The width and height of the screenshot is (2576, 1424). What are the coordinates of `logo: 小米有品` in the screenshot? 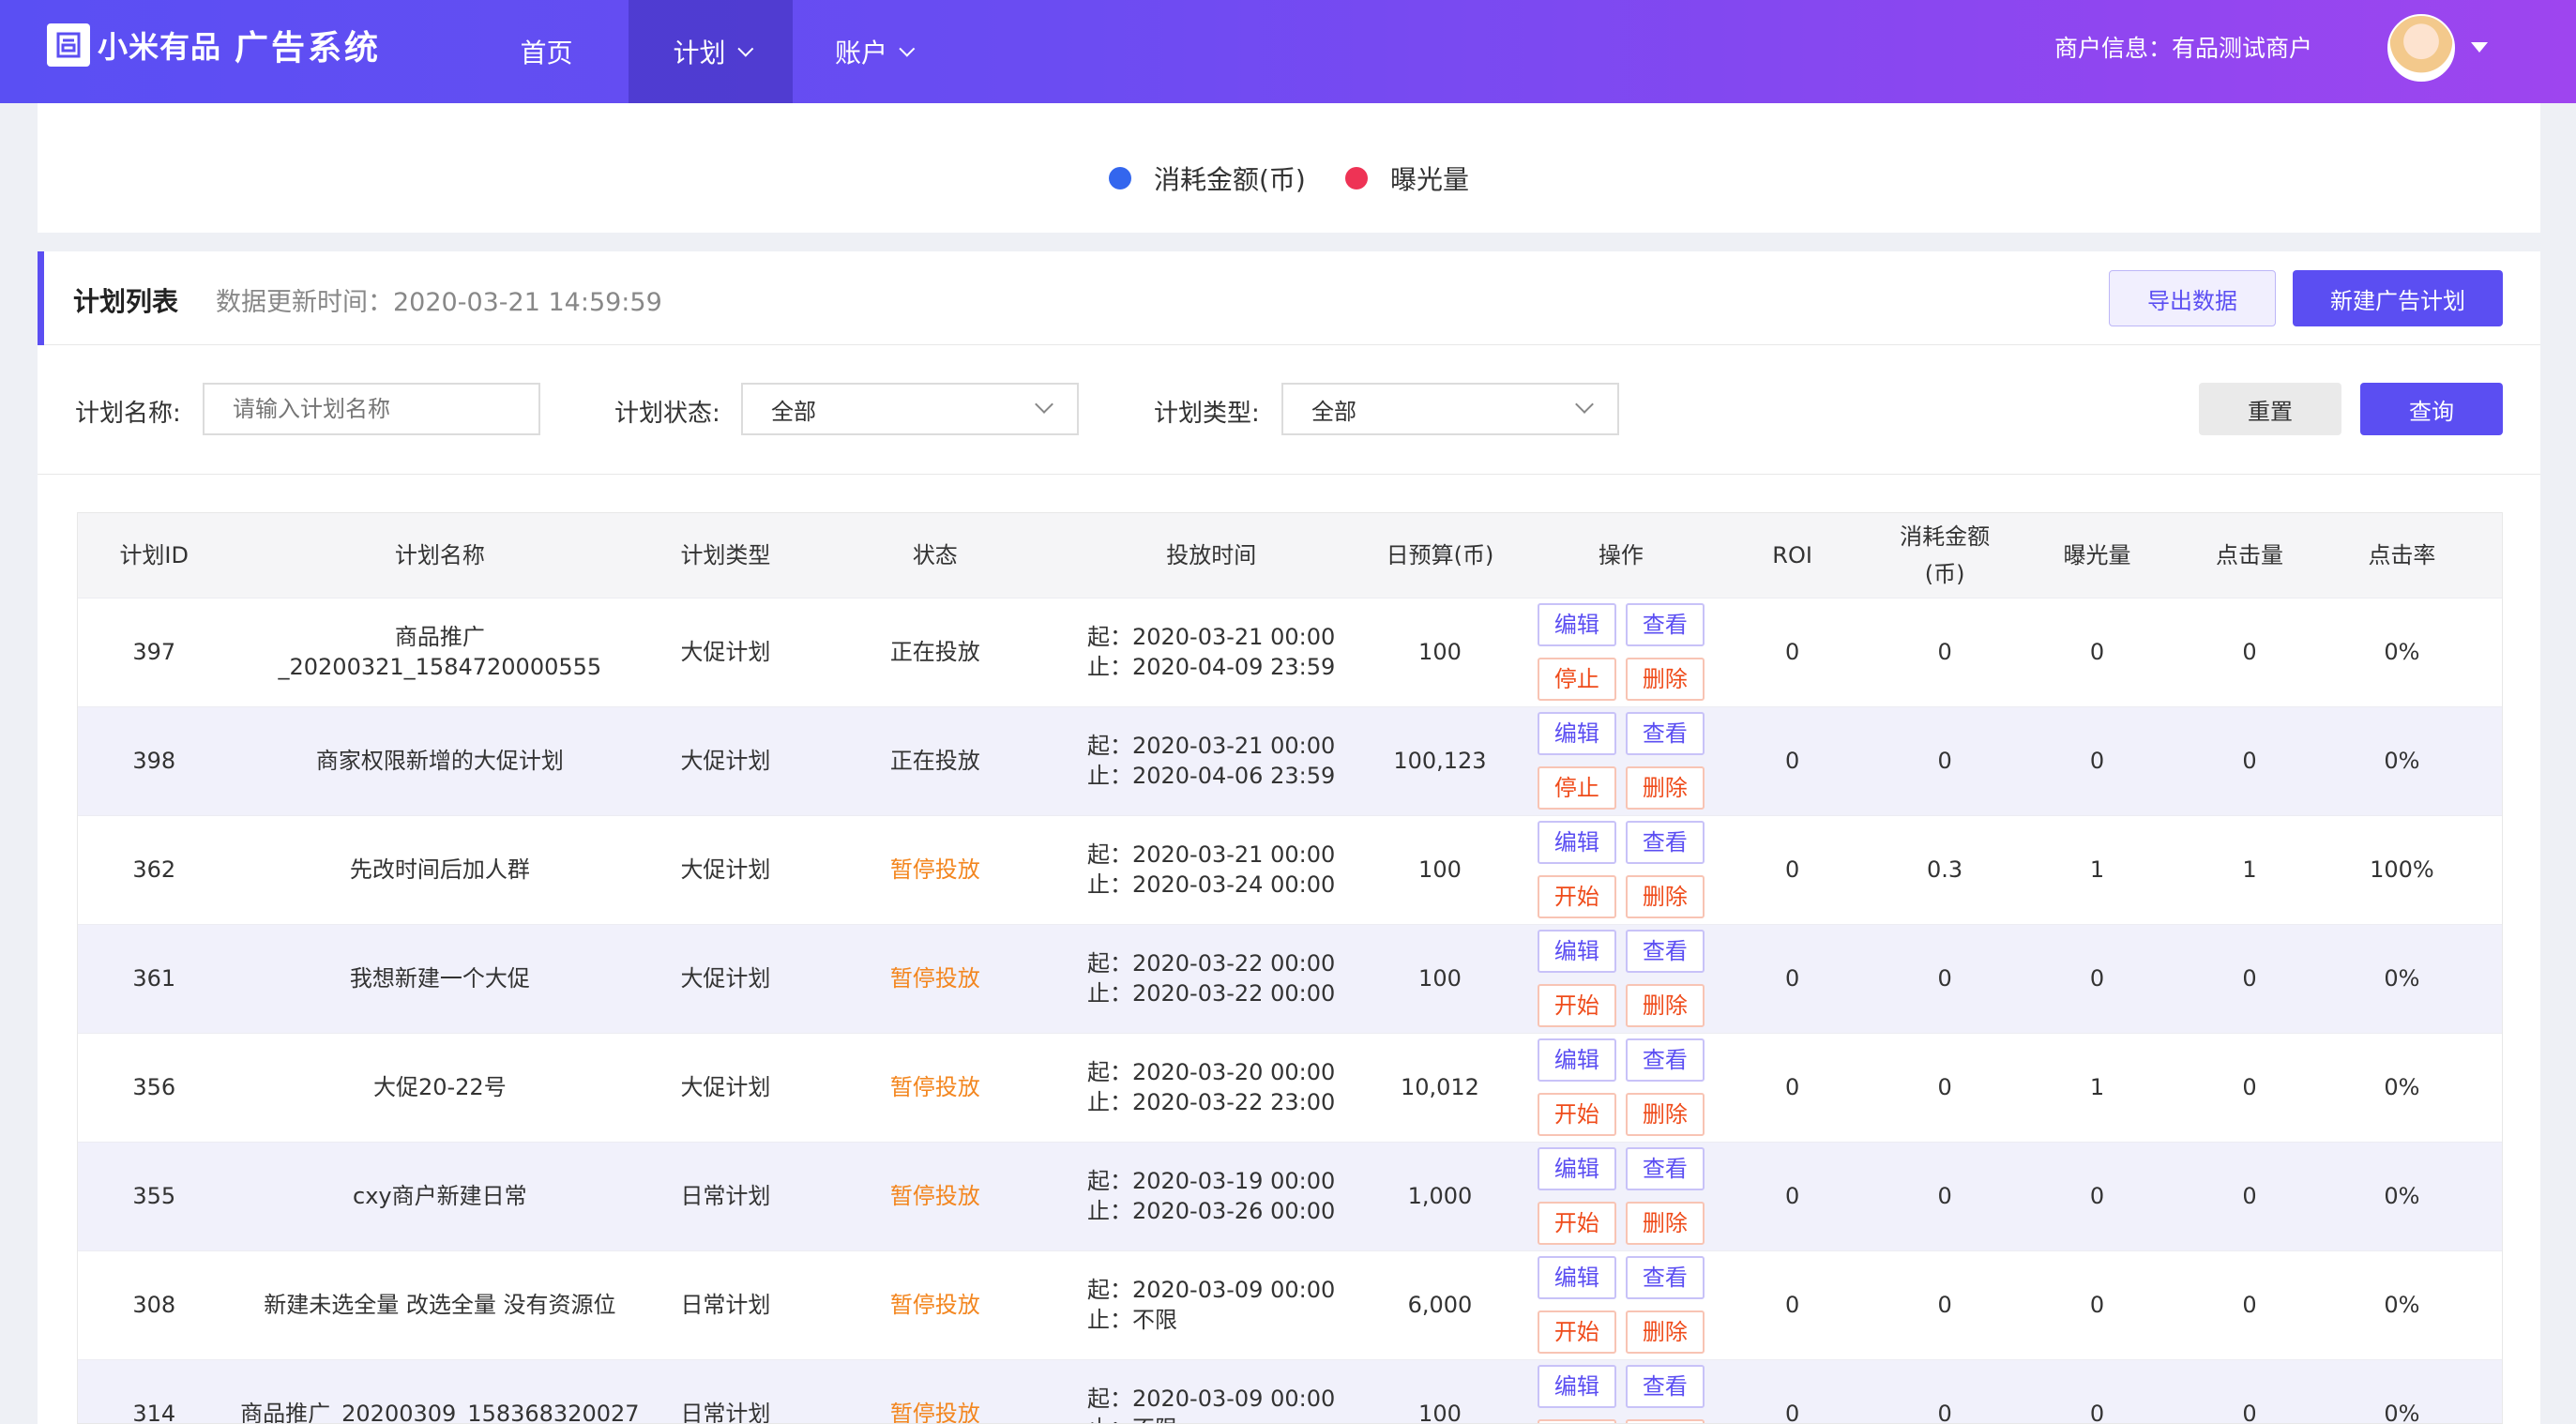 It's located at (134, 45).